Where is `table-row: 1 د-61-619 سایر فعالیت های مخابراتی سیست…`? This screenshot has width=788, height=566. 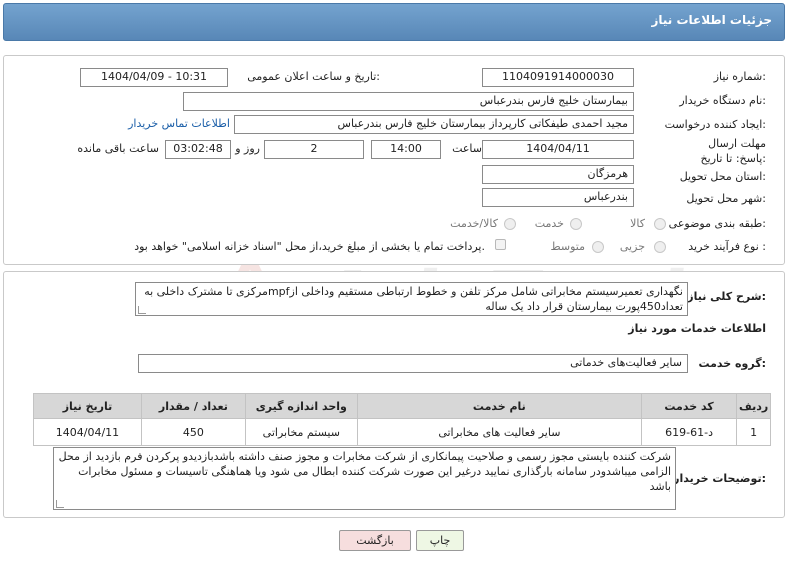
table-row: 1 د-61-619 سایر فعالیت های مخابراتی سیست… is located at coordinates (402, 432).